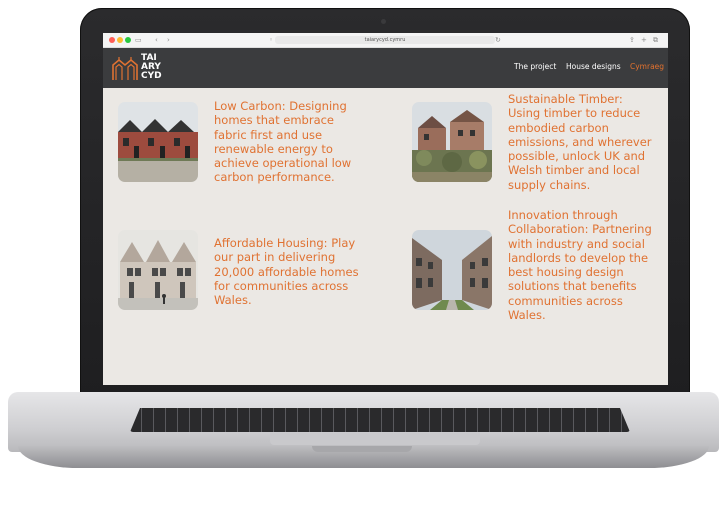  I want to click on house-logo-icon, so click(125, 68).